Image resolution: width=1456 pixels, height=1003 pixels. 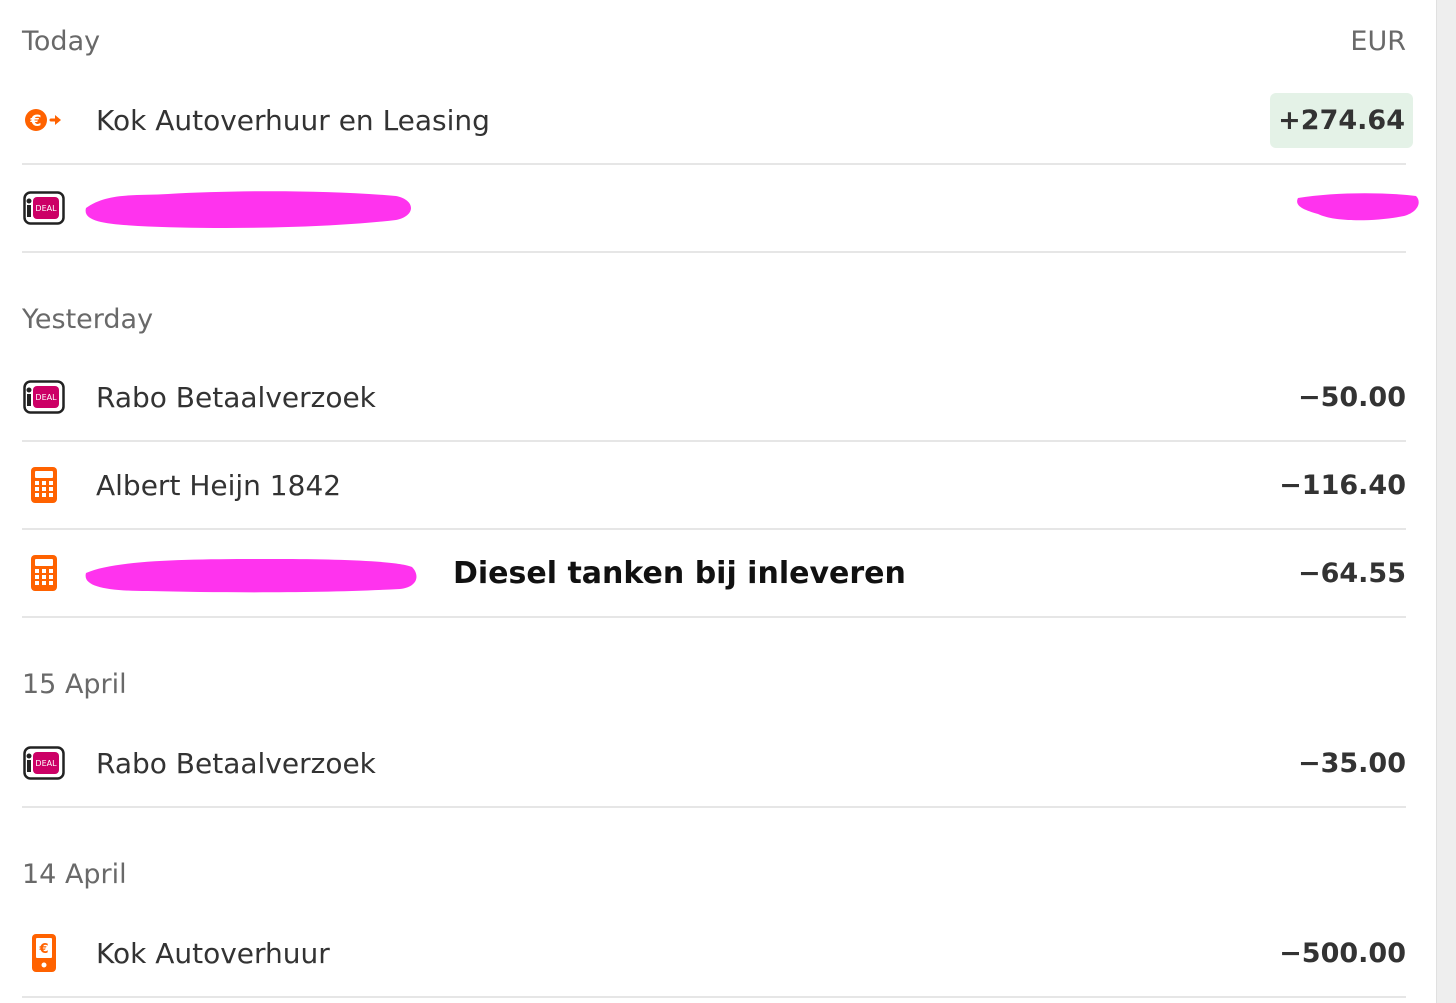 I want to click on transaction-name: Albert Heijn 1842, so click(x=219, y=485).